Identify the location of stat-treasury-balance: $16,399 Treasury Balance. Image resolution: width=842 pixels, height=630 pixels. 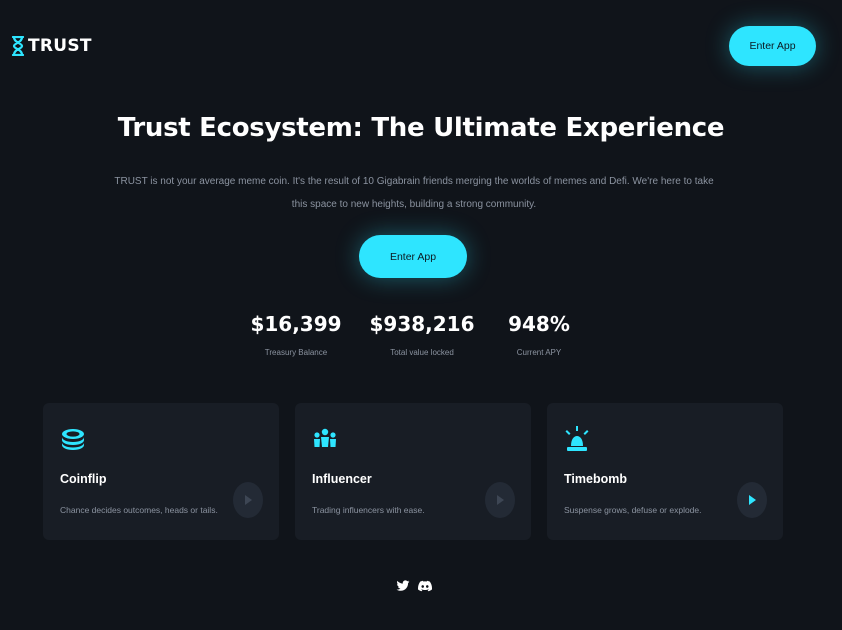
(296, 334).